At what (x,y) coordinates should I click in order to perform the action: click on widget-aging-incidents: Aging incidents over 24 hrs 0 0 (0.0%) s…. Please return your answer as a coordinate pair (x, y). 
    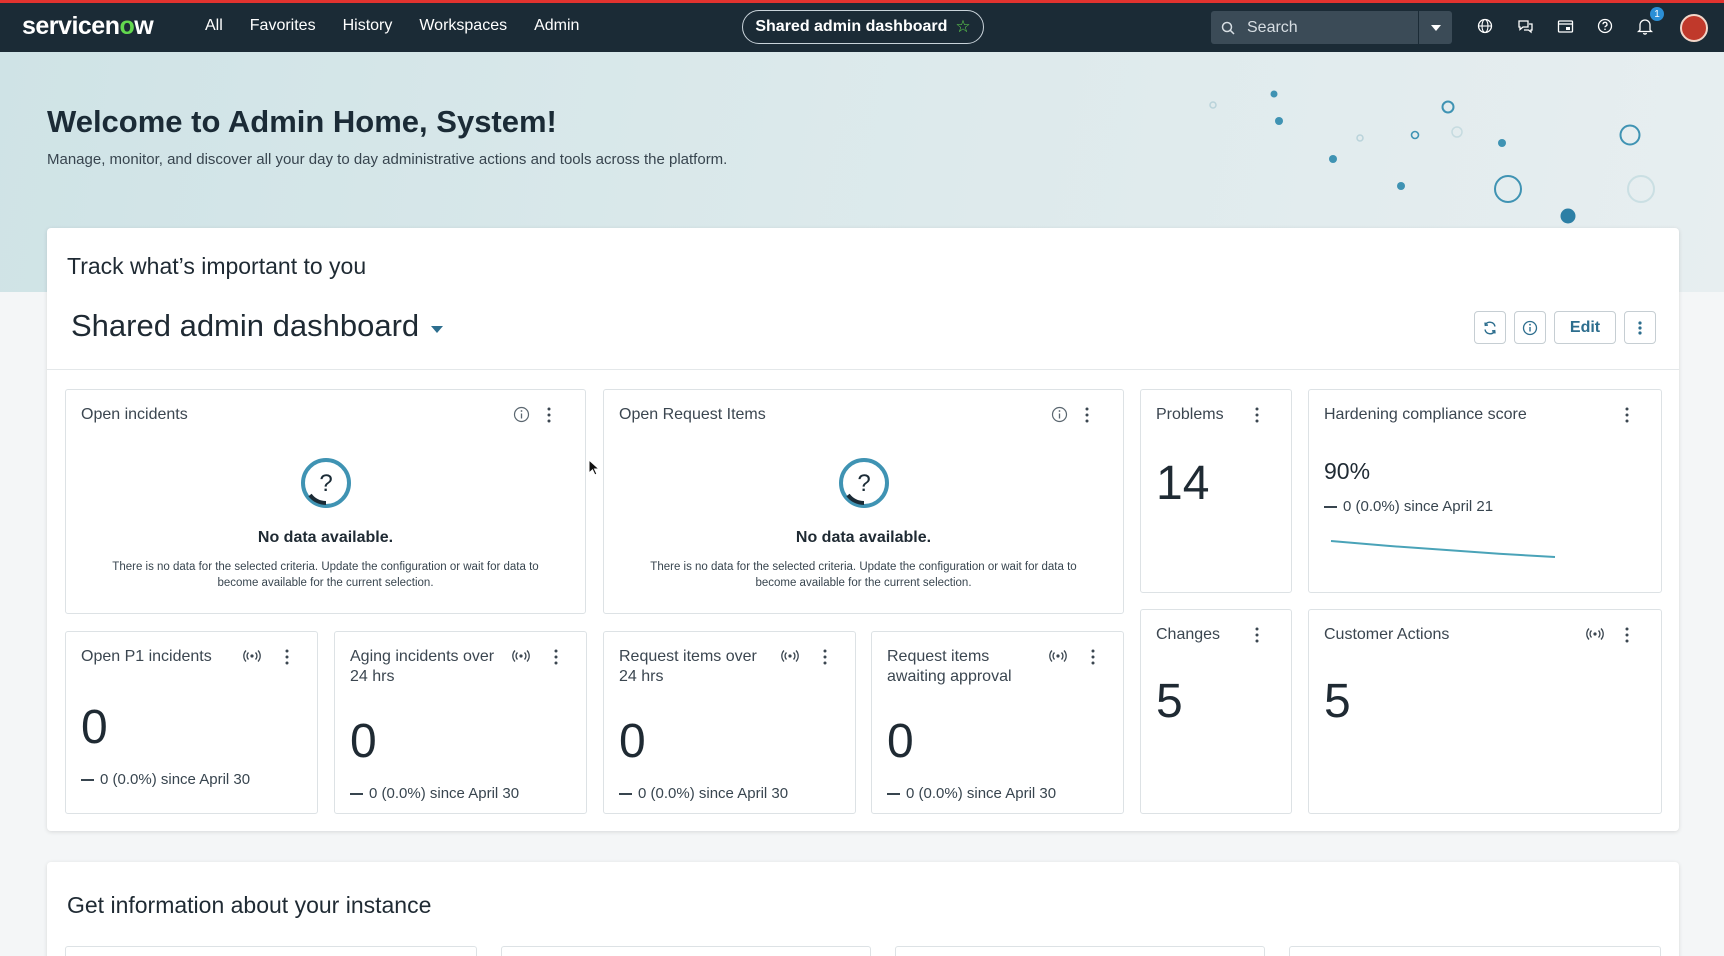
    Looking at the image, I should click on (460, 722).